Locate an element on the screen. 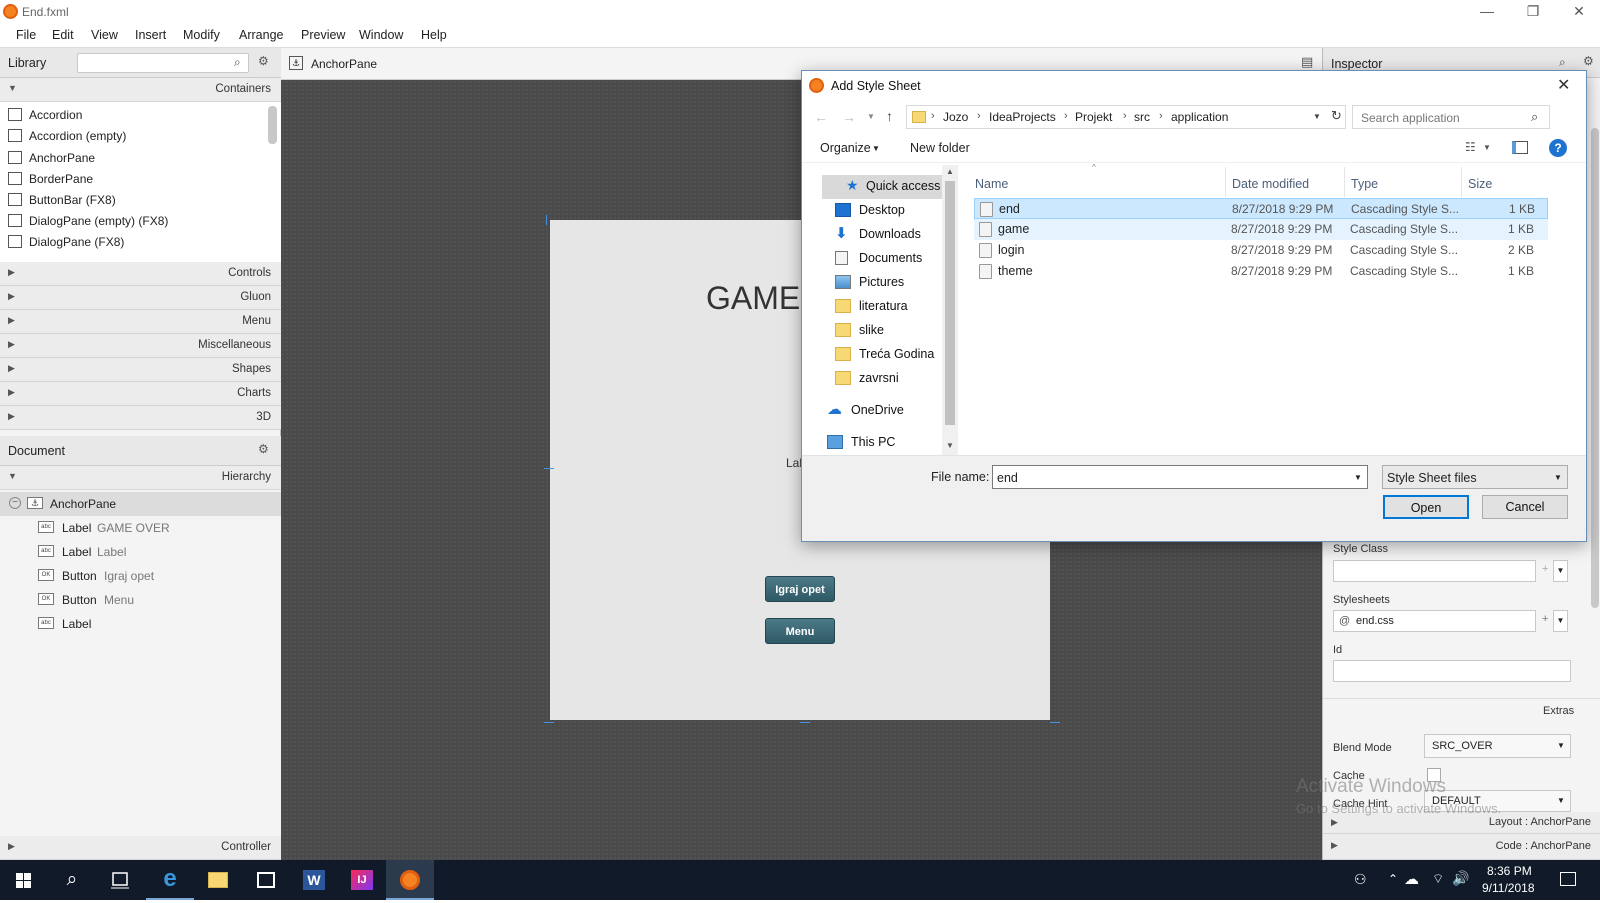 The width and height of the screenshot is (1600, 903). menu-view: View is located at coordinates (104, 35).